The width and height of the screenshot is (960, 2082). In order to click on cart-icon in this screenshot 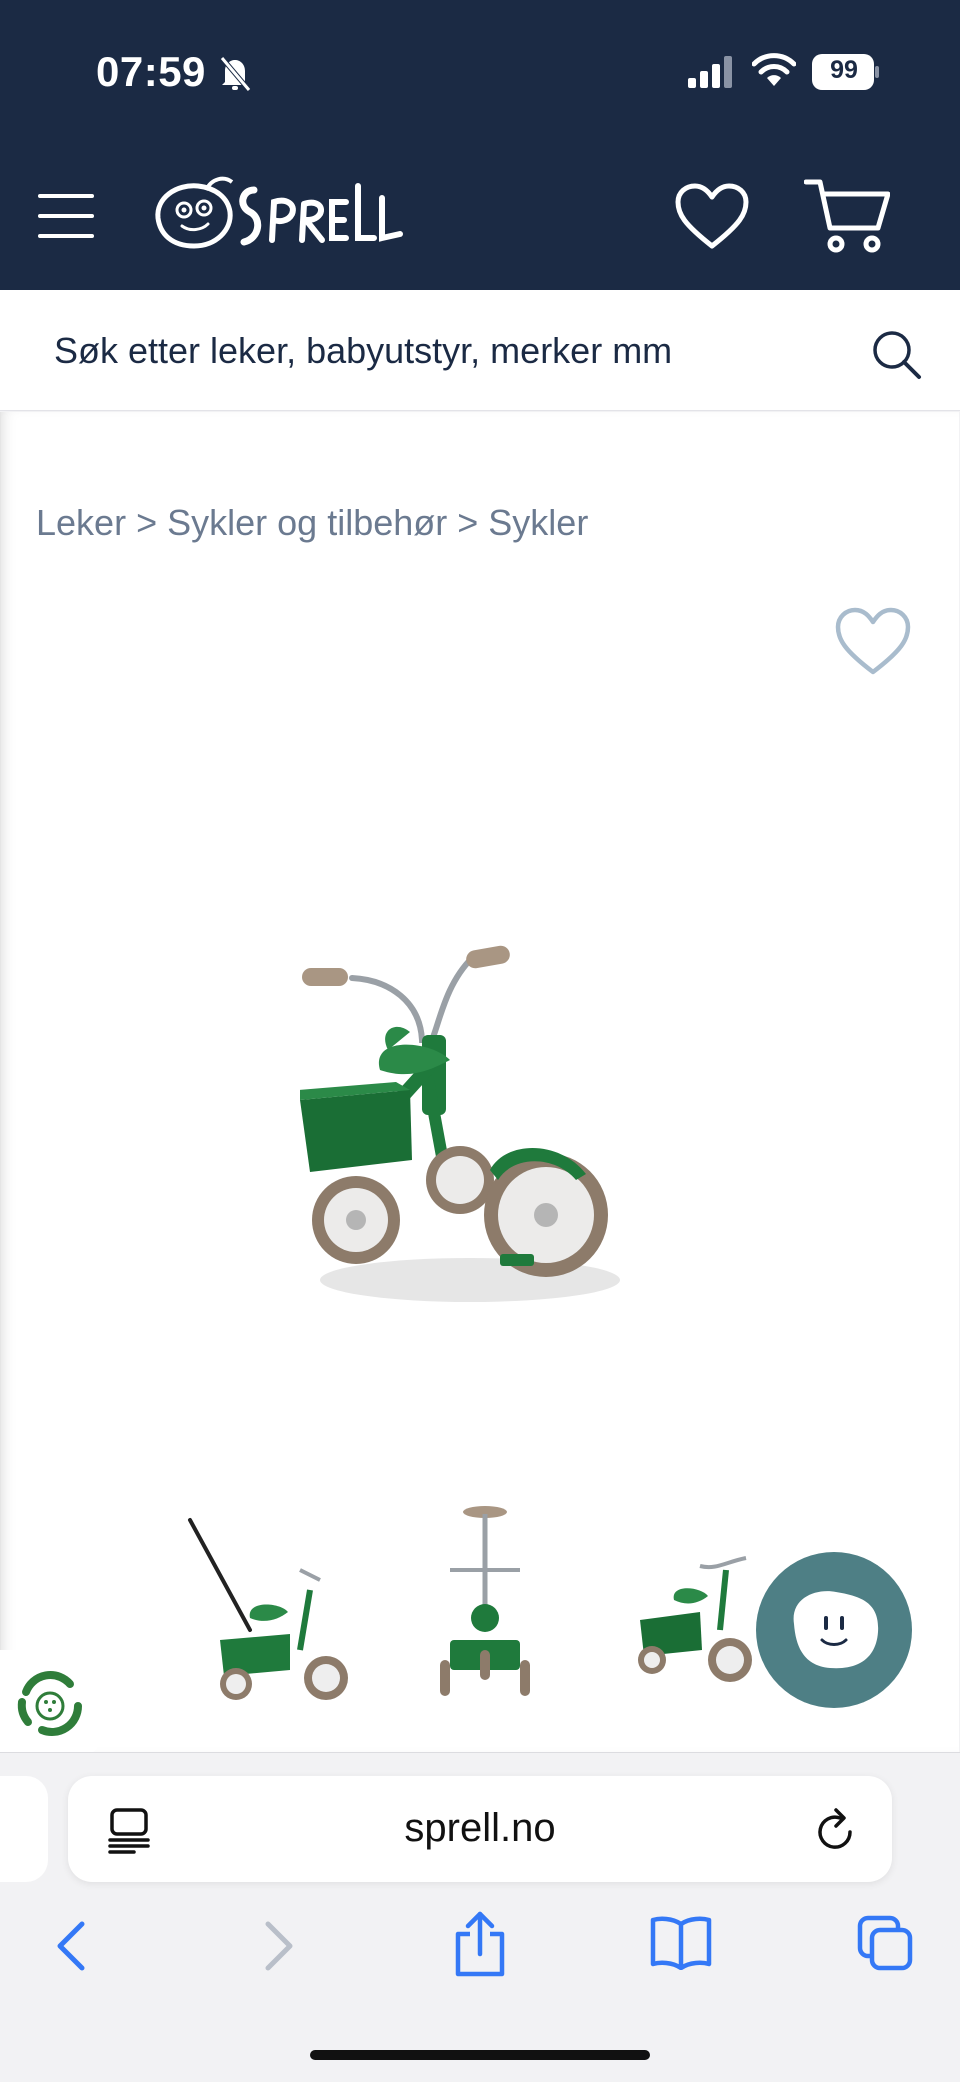, I will do `click(847, 216)`.